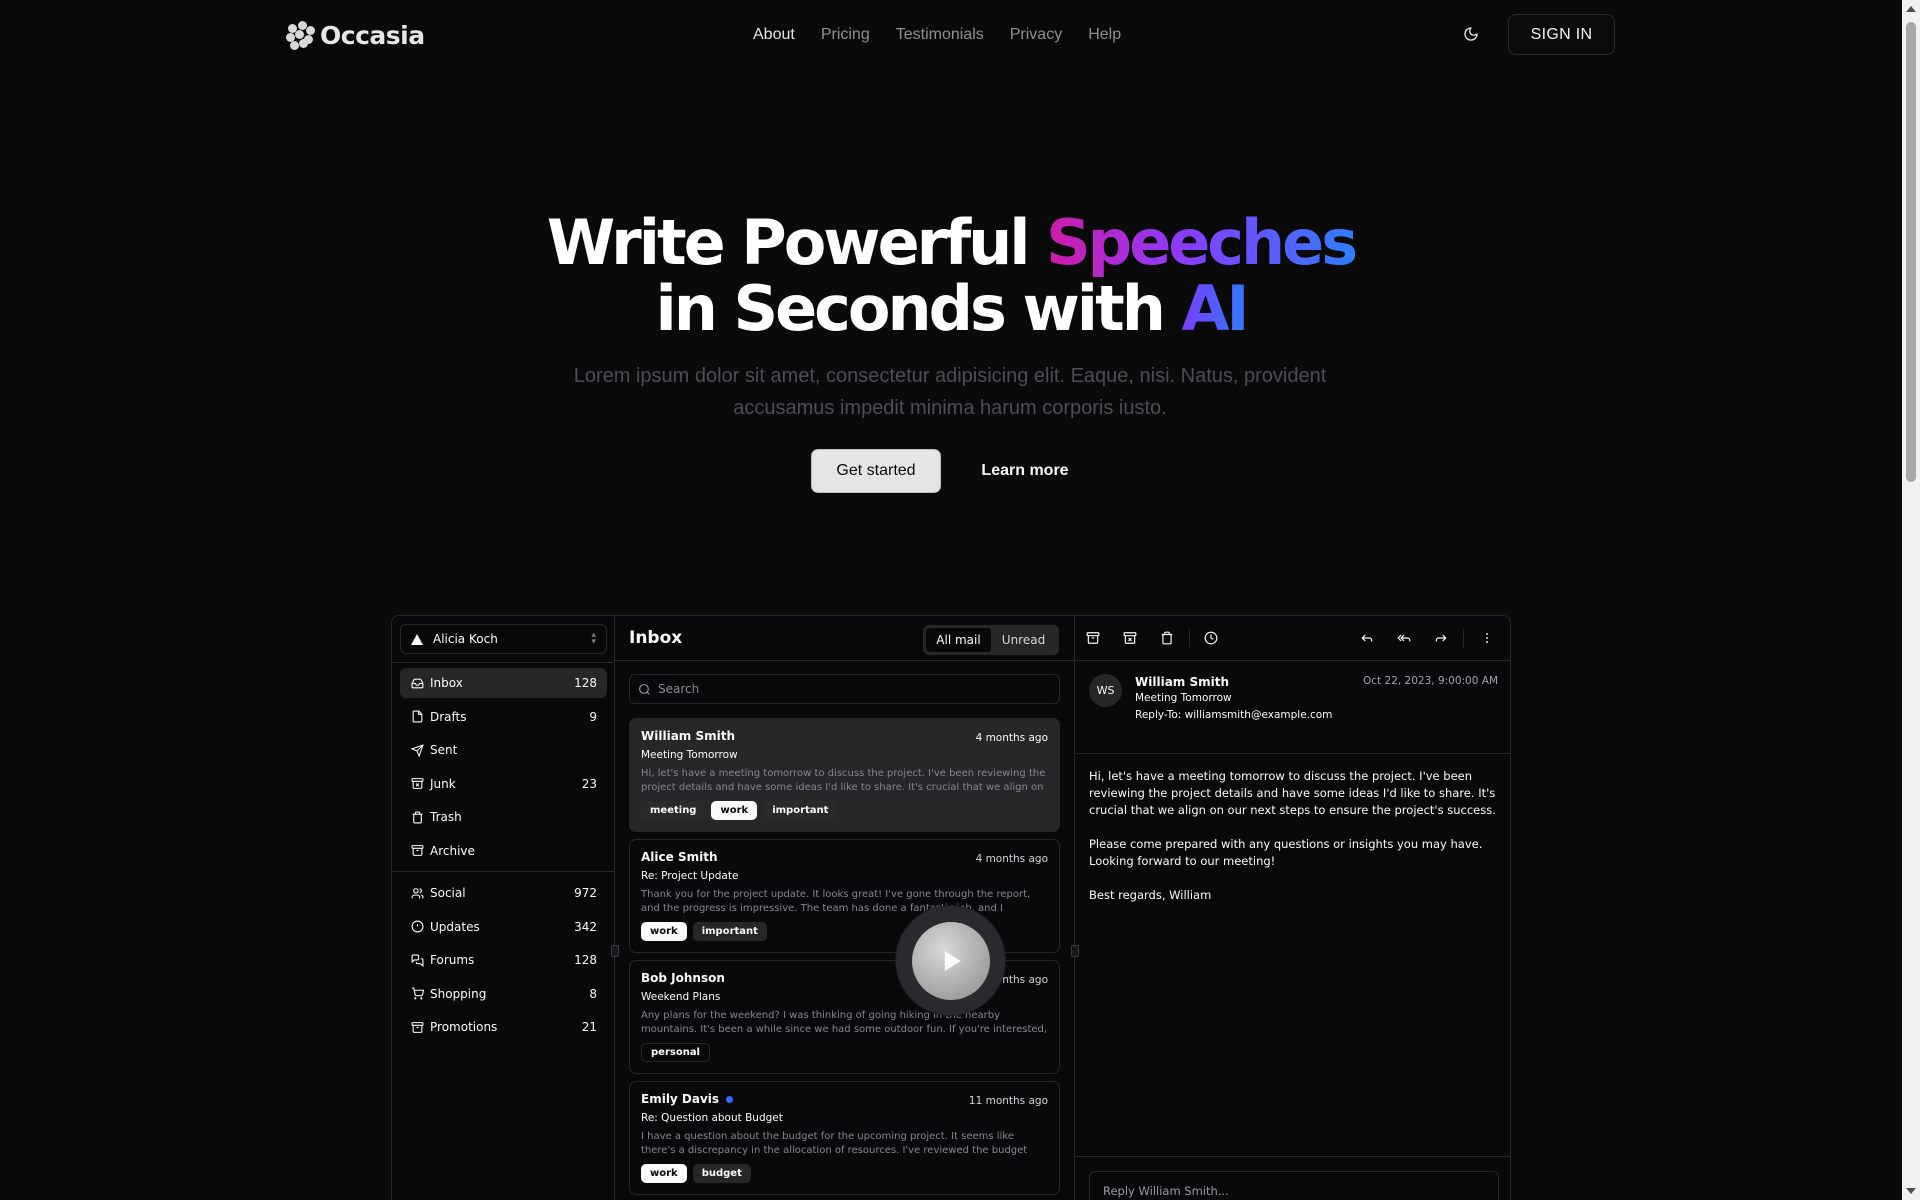 The width and height of the screenshot is (1920, 1200). I want to click on forward-icon, so click(1441, 638).